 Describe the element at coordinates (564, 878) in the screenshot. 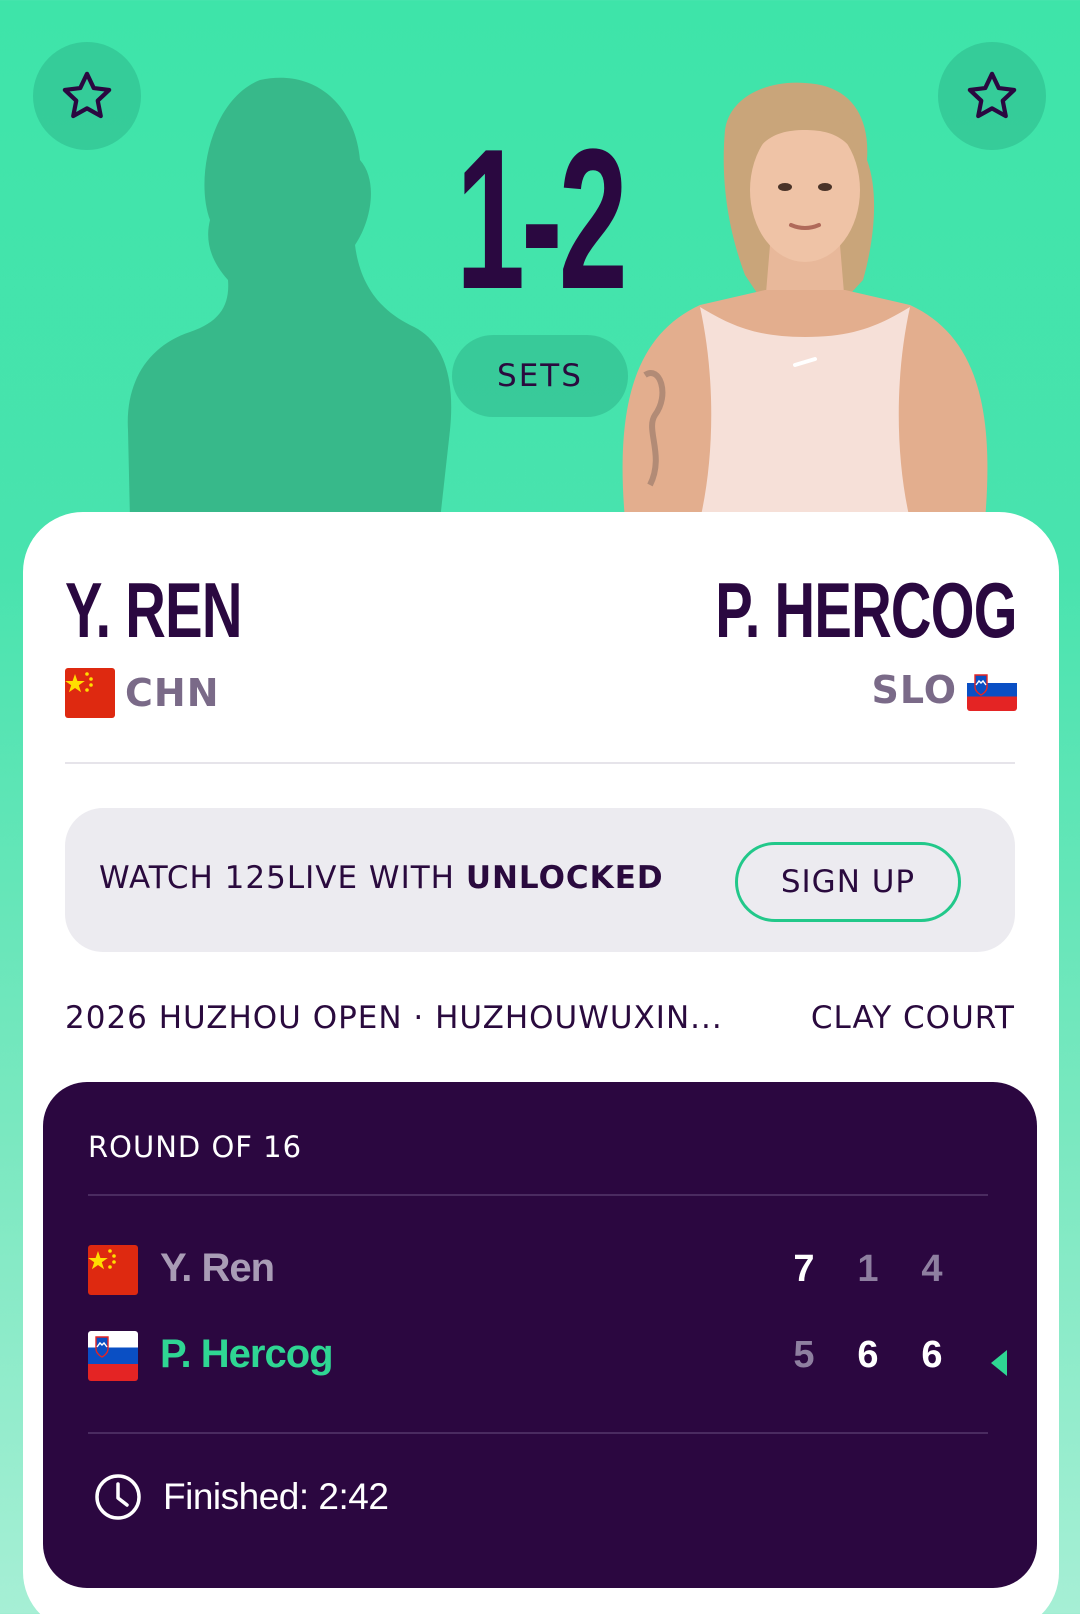

I see `promo-text-bold: UNLOCKED` at that location.